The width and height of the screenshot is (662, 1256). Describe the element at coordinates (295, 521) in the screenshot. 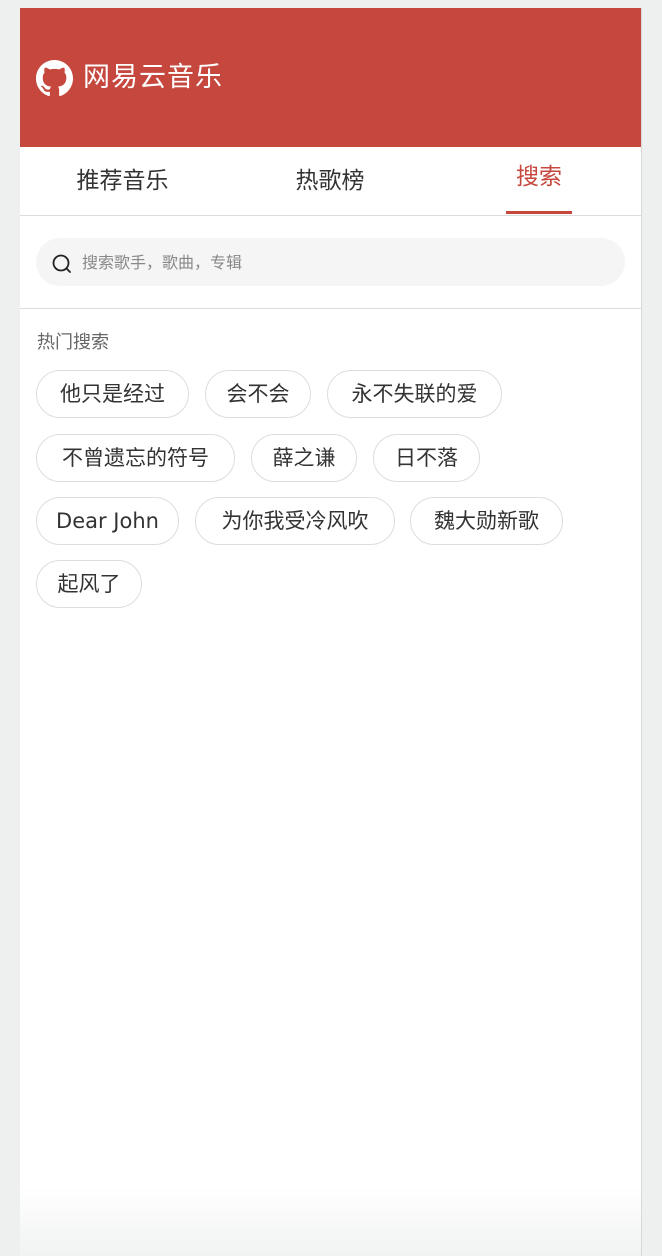

I see `hot-search-tag: 为你我受冷风吹` at that location.